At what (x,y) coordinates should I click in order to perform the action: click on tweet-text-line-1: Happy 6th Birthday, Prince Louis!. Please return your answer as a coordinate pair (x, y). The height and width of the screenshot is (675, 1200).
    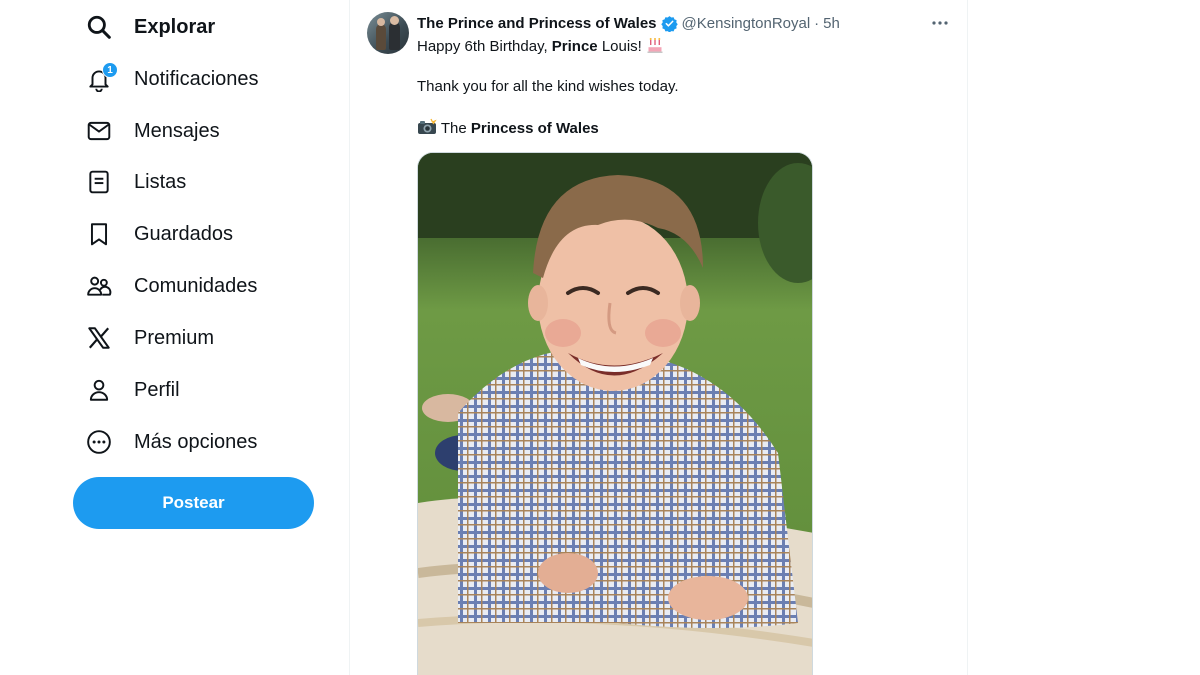
    Looking at the image, I should click on (540, 48).